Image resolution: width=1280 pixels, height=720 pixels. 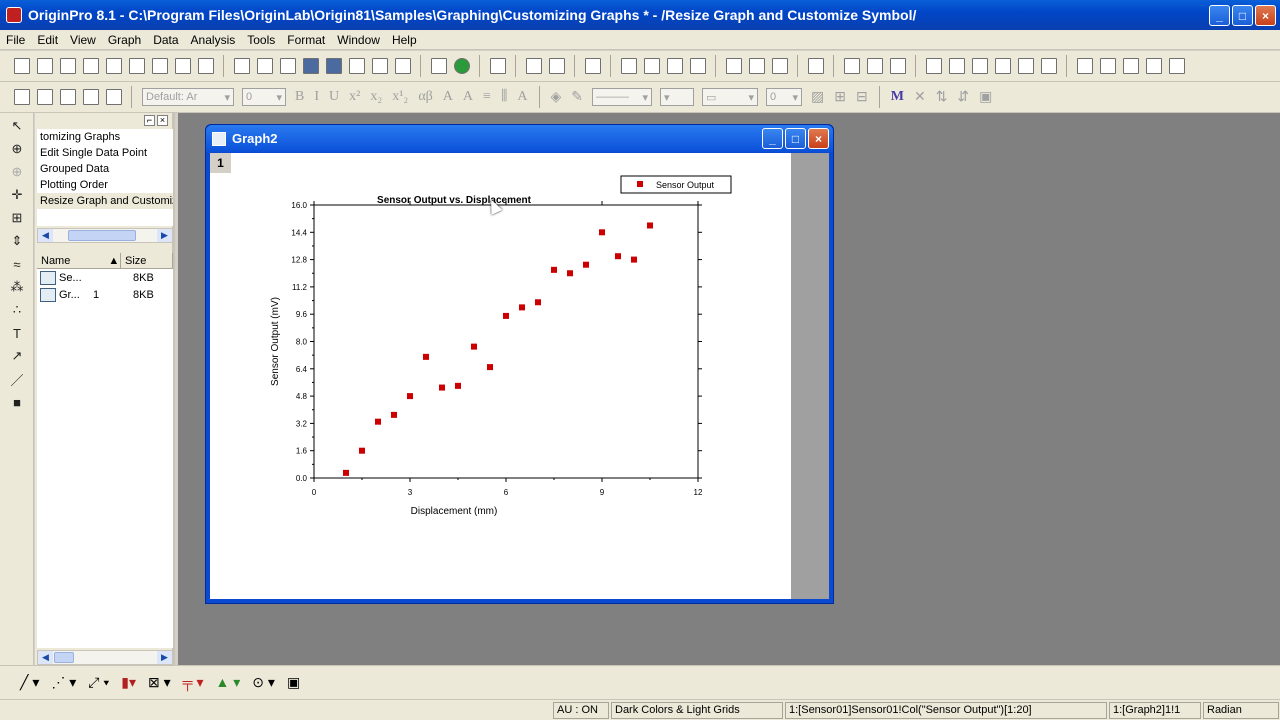 What do you see at coordinates (113, 66) in the screenshot?
I see `new-graph-icon` at bounding box center [113, 66].